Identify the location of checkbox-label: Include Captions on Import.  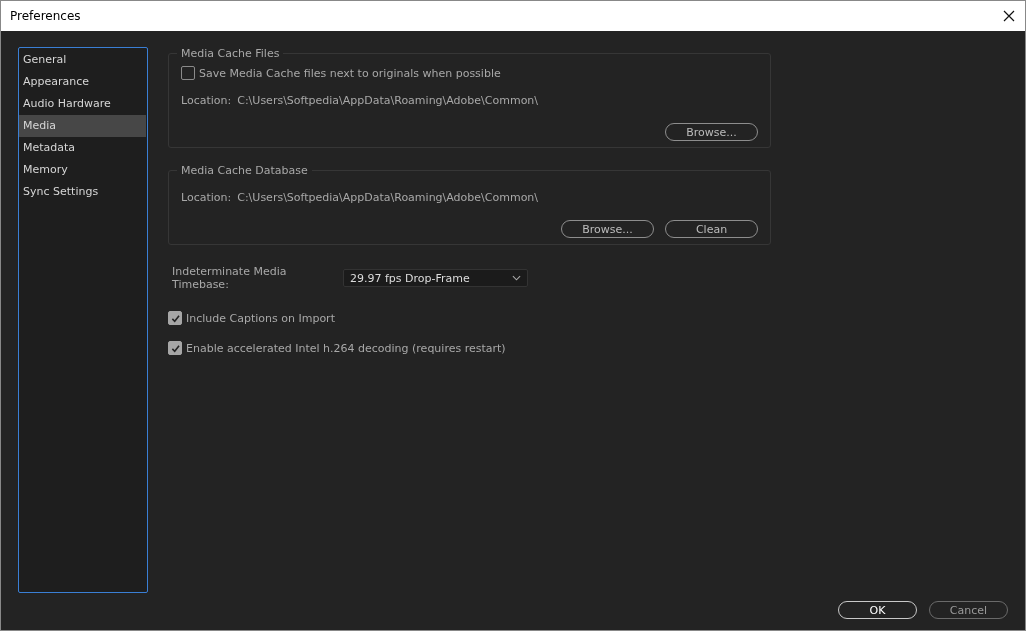
(260, 318).